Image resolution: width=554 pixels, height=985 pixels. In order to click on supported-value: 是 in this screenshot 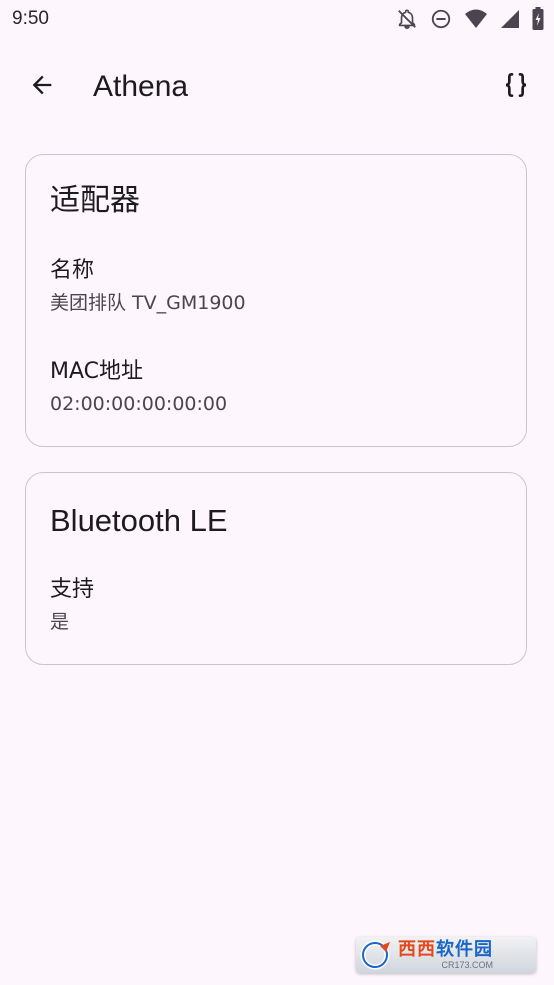, I will do `click(60, 622)`.